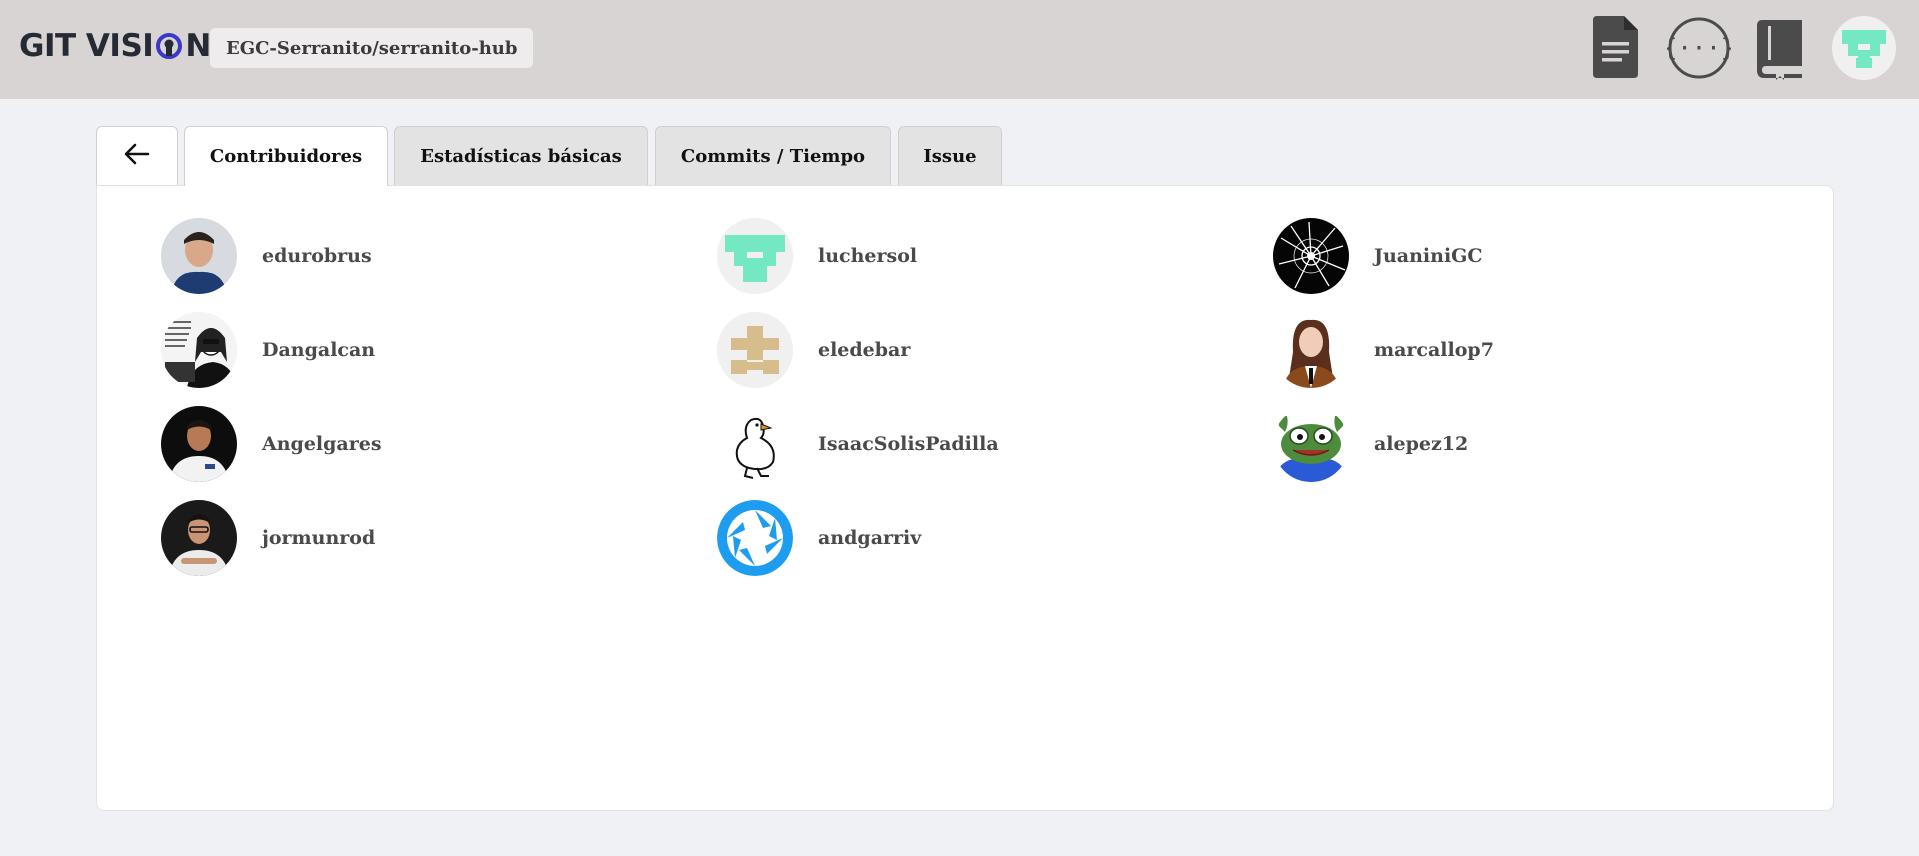 The width and height of the screenshot is (1919, 856). Describe the element at coordinates (286, 156) in the screenshot. I see `tab-contribuidores: Contribuidores` at that location.